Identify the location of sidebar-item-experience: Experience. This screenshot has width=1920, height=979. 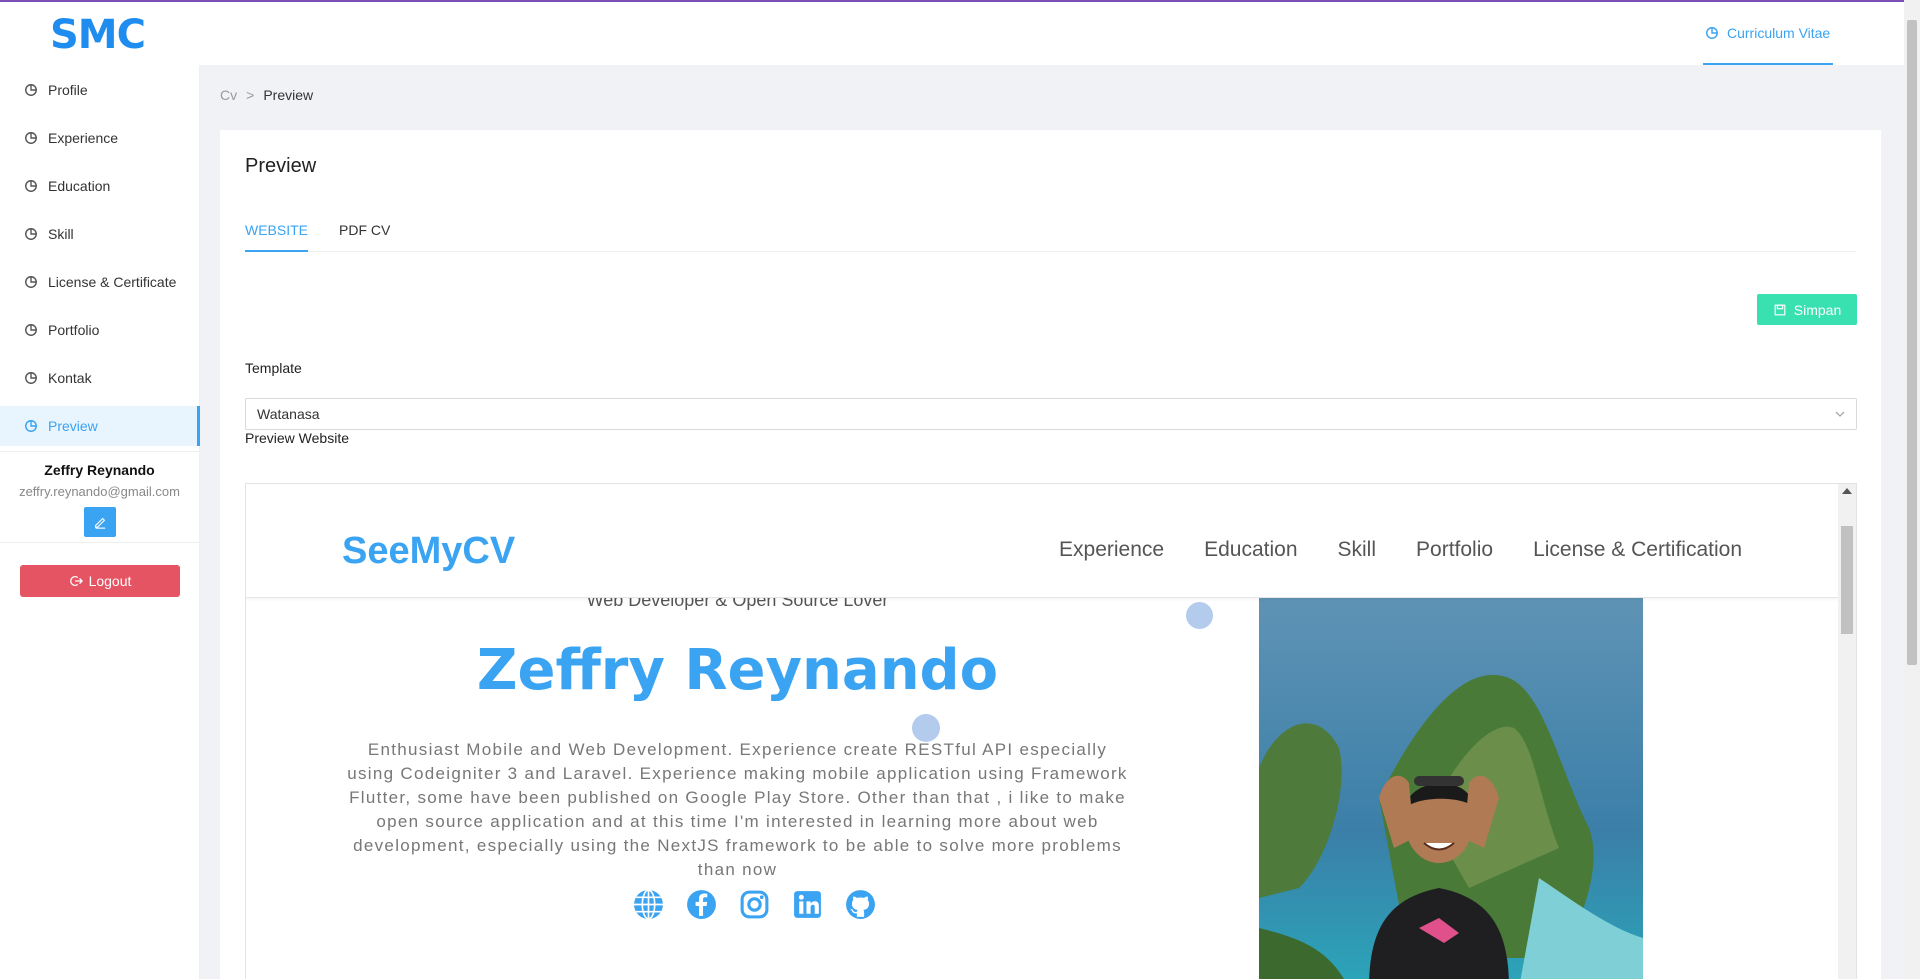
(100, 138).